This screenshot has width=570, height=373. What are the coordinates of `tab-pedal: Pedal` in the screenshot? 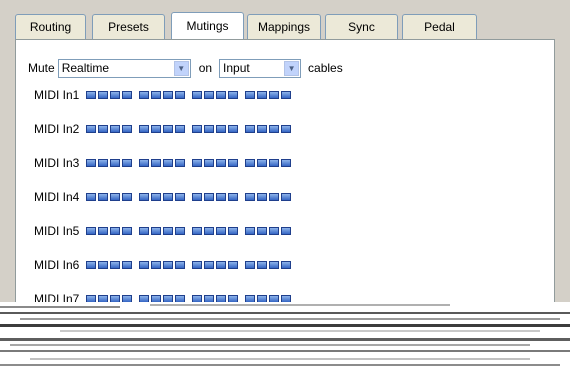 It's located at (439, 26).